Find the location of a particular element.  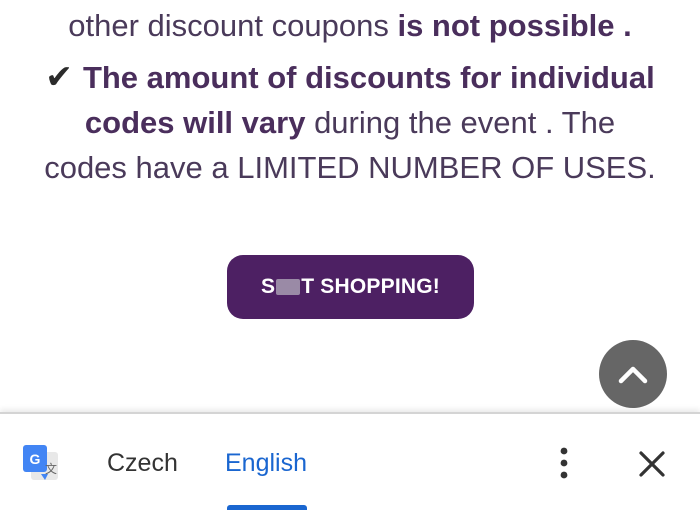

close-icon is located at coordinates (652, 464).